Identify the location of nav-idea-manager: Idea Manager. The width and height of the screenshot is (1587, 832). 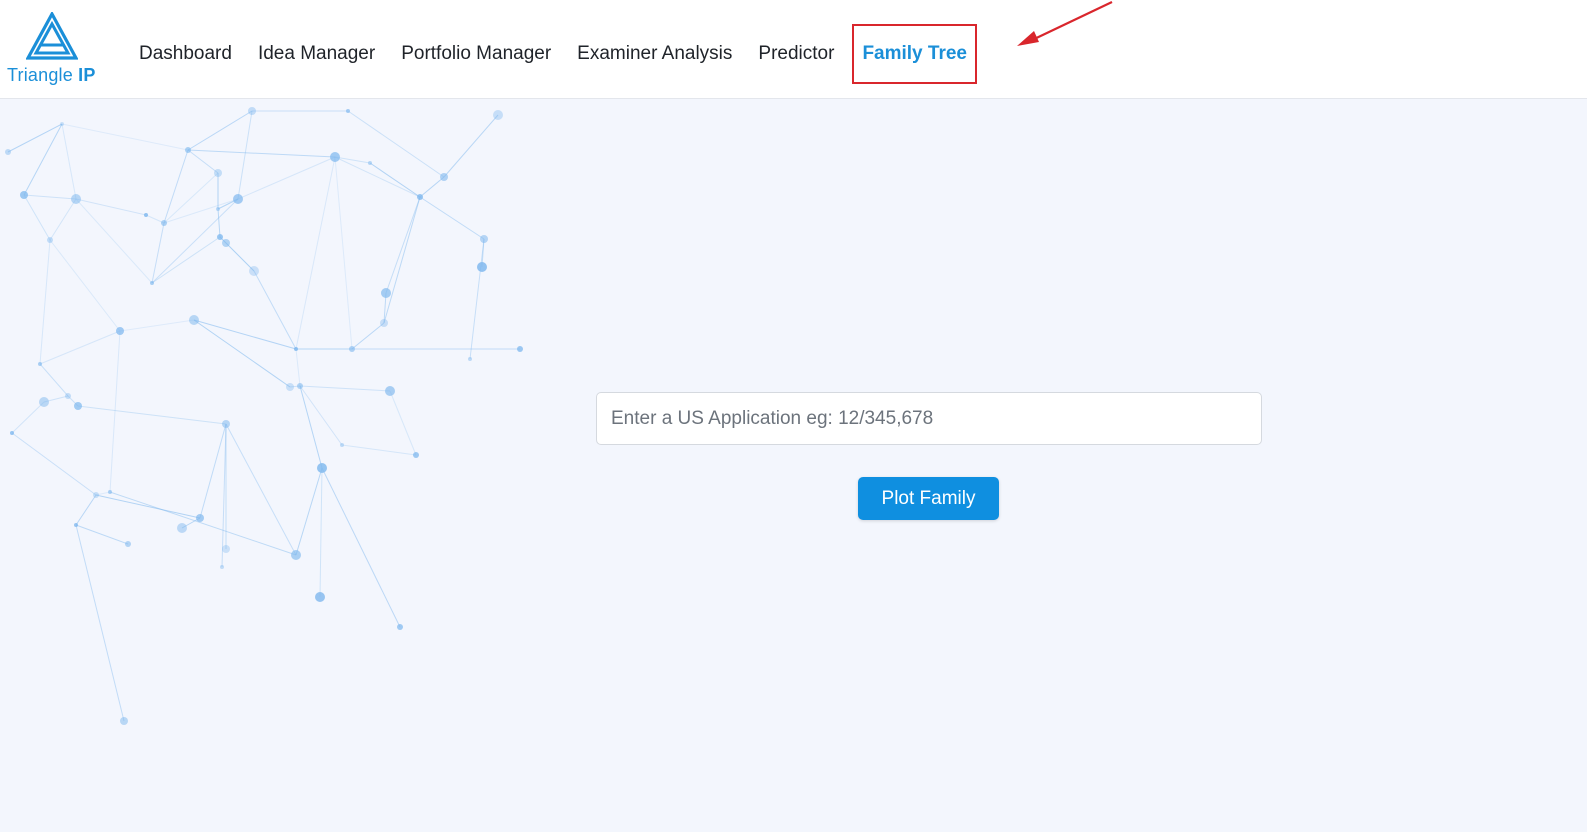
(316, 54).